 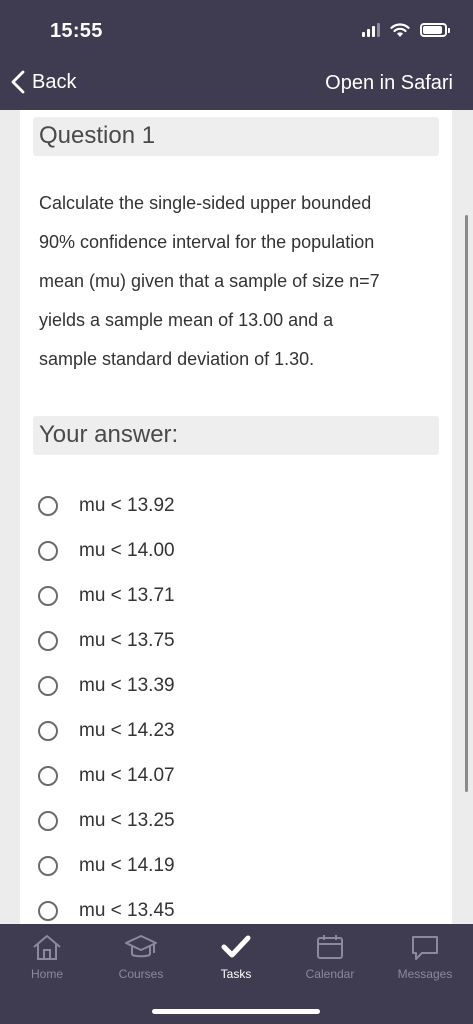 I want to click on chevron-left-icon, so click(x=18, y=82).